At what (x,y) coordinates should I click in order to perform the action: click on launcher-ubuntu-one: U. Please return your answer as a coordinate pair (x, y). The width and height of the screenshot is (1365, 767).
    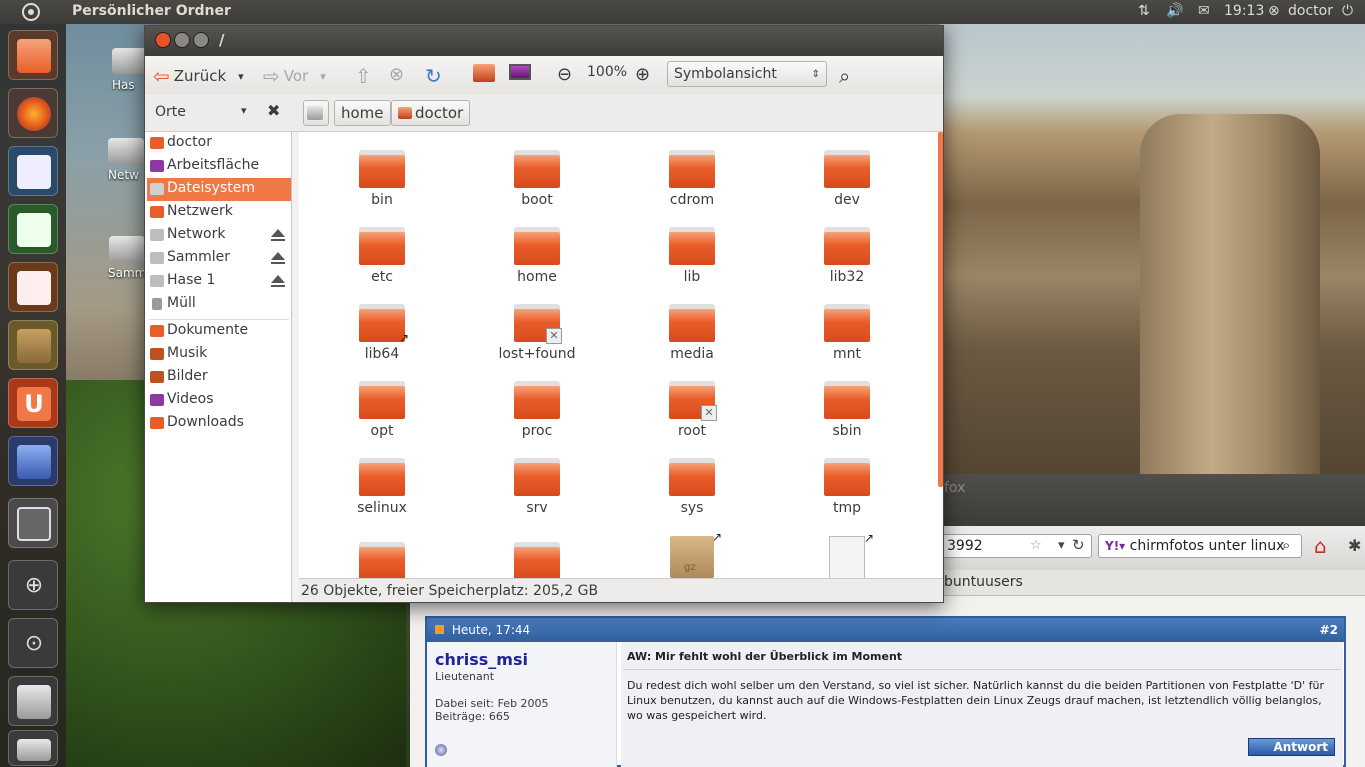
    Looking at the image, I should click on (33, 403).